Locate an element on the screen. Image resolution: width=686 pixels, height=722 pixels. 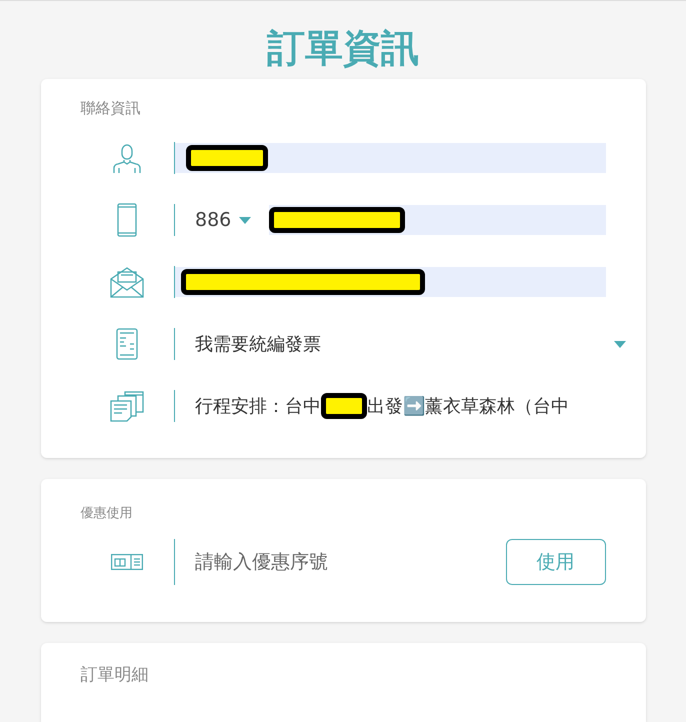
section-heading: 訂單明細 is located at coordinates (114, 676).